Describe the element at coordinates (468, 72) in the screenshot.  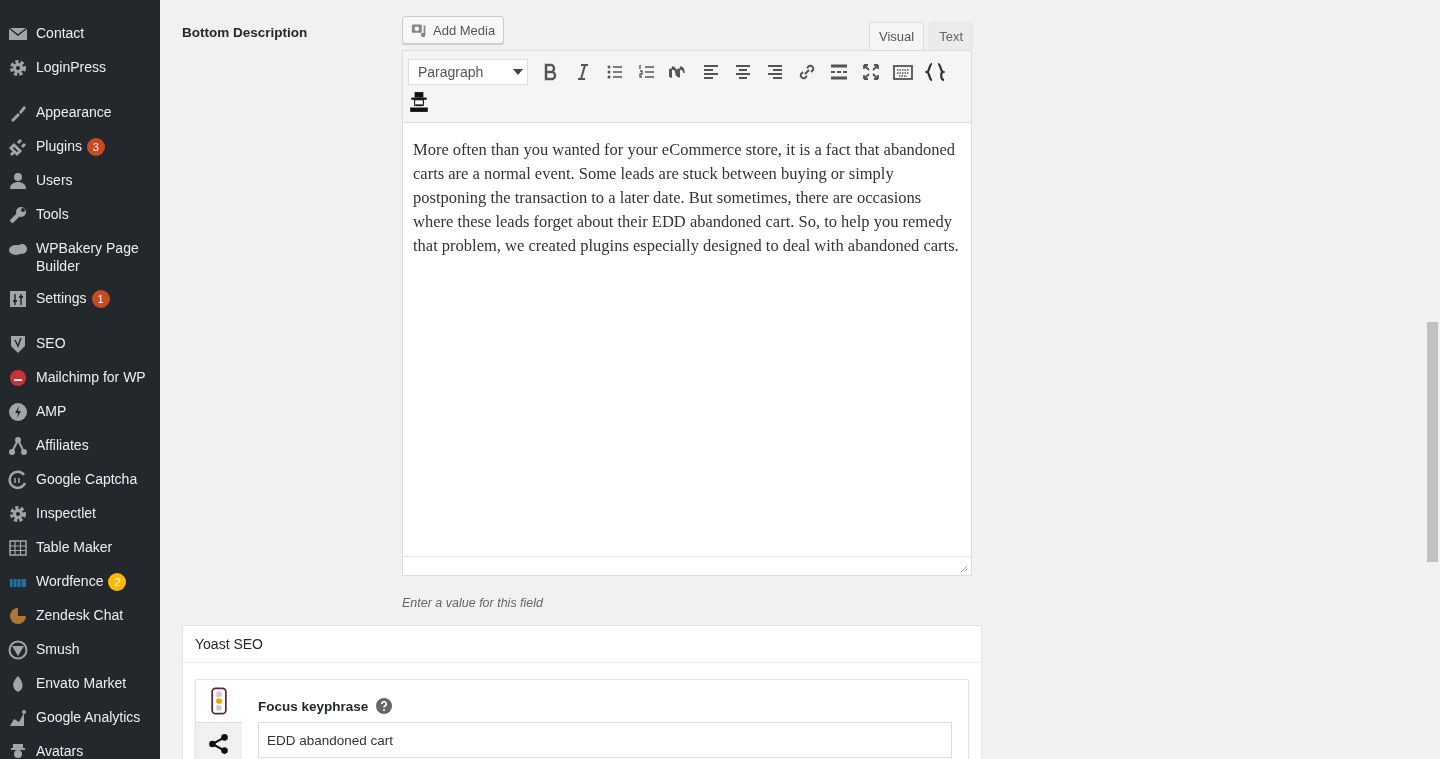
I see `format-dropdown: Paragraph` at that location.